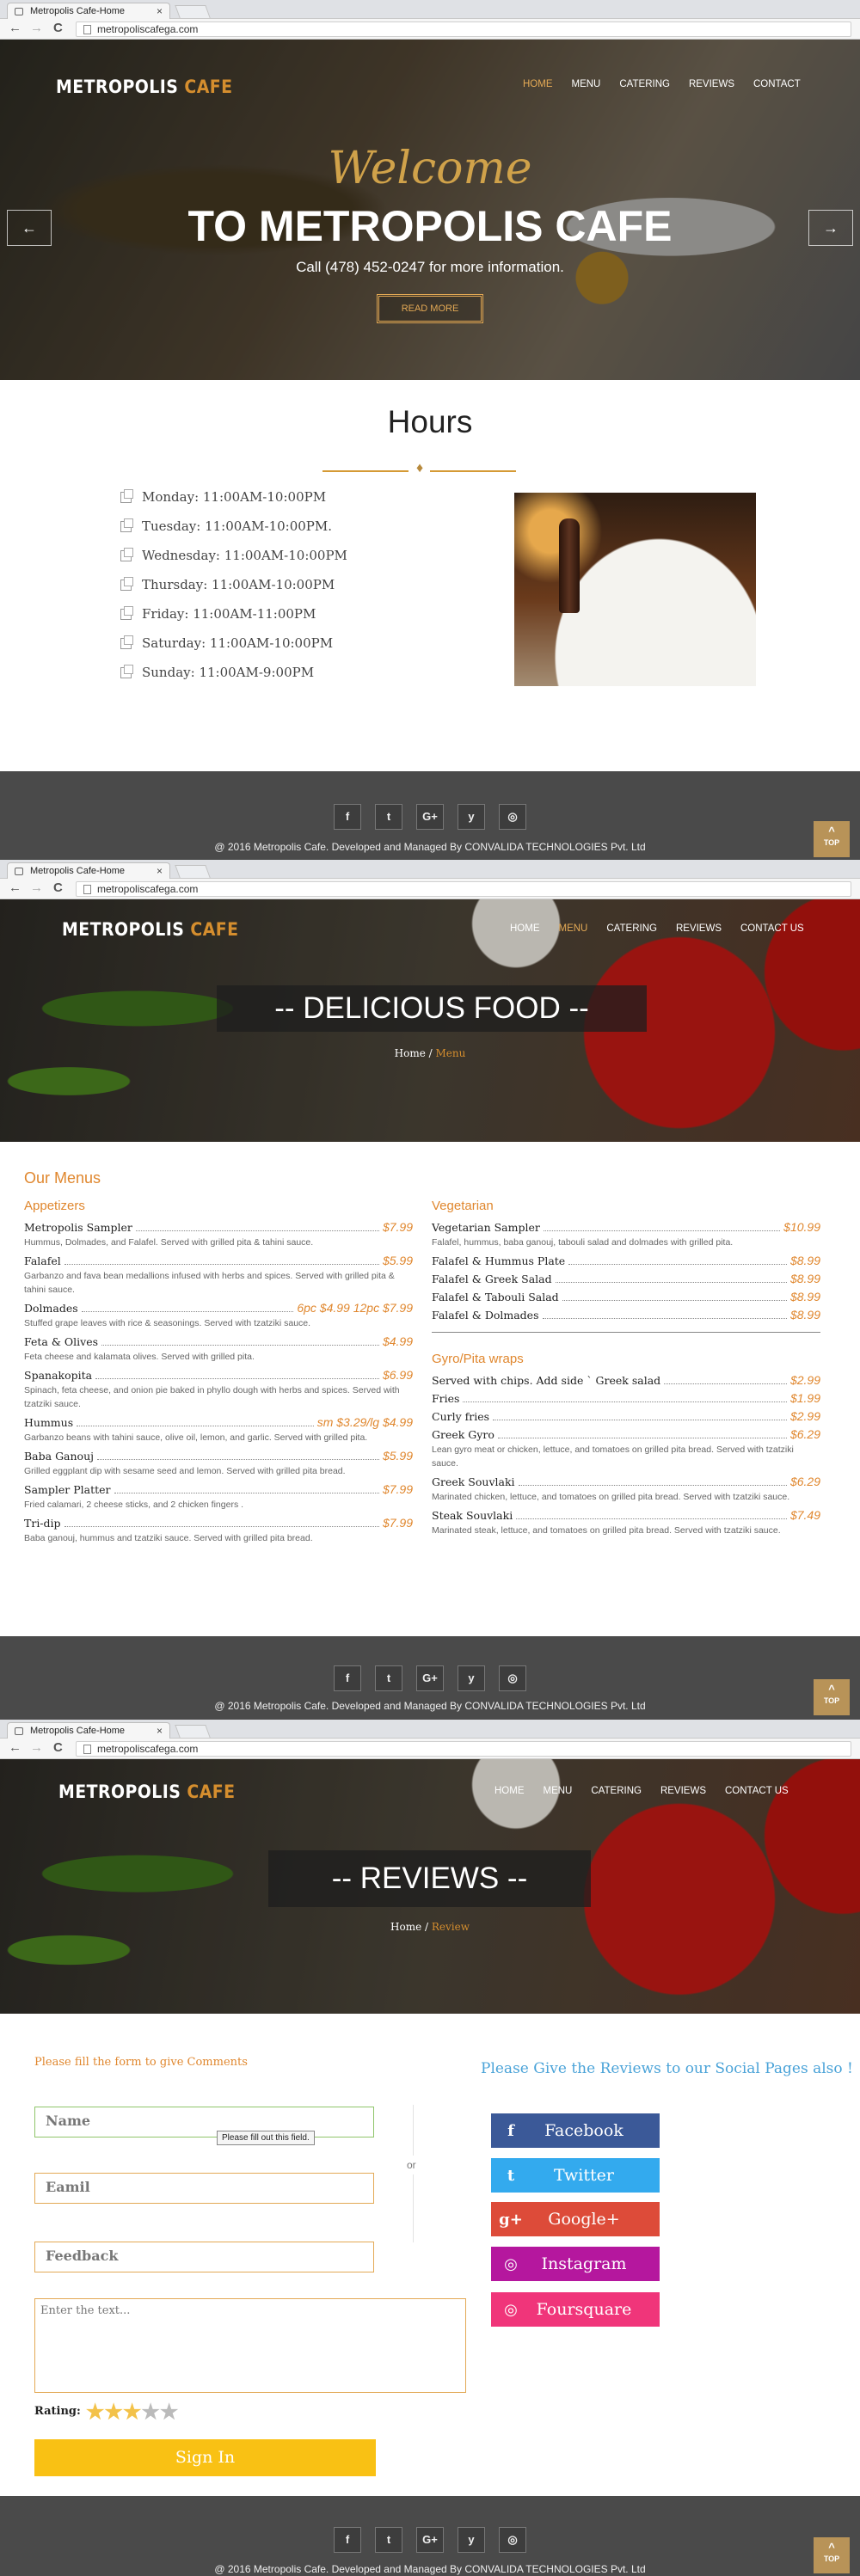 The image size is (860, 2576). I want to click on google--icon: g+, so click(511, 2219).